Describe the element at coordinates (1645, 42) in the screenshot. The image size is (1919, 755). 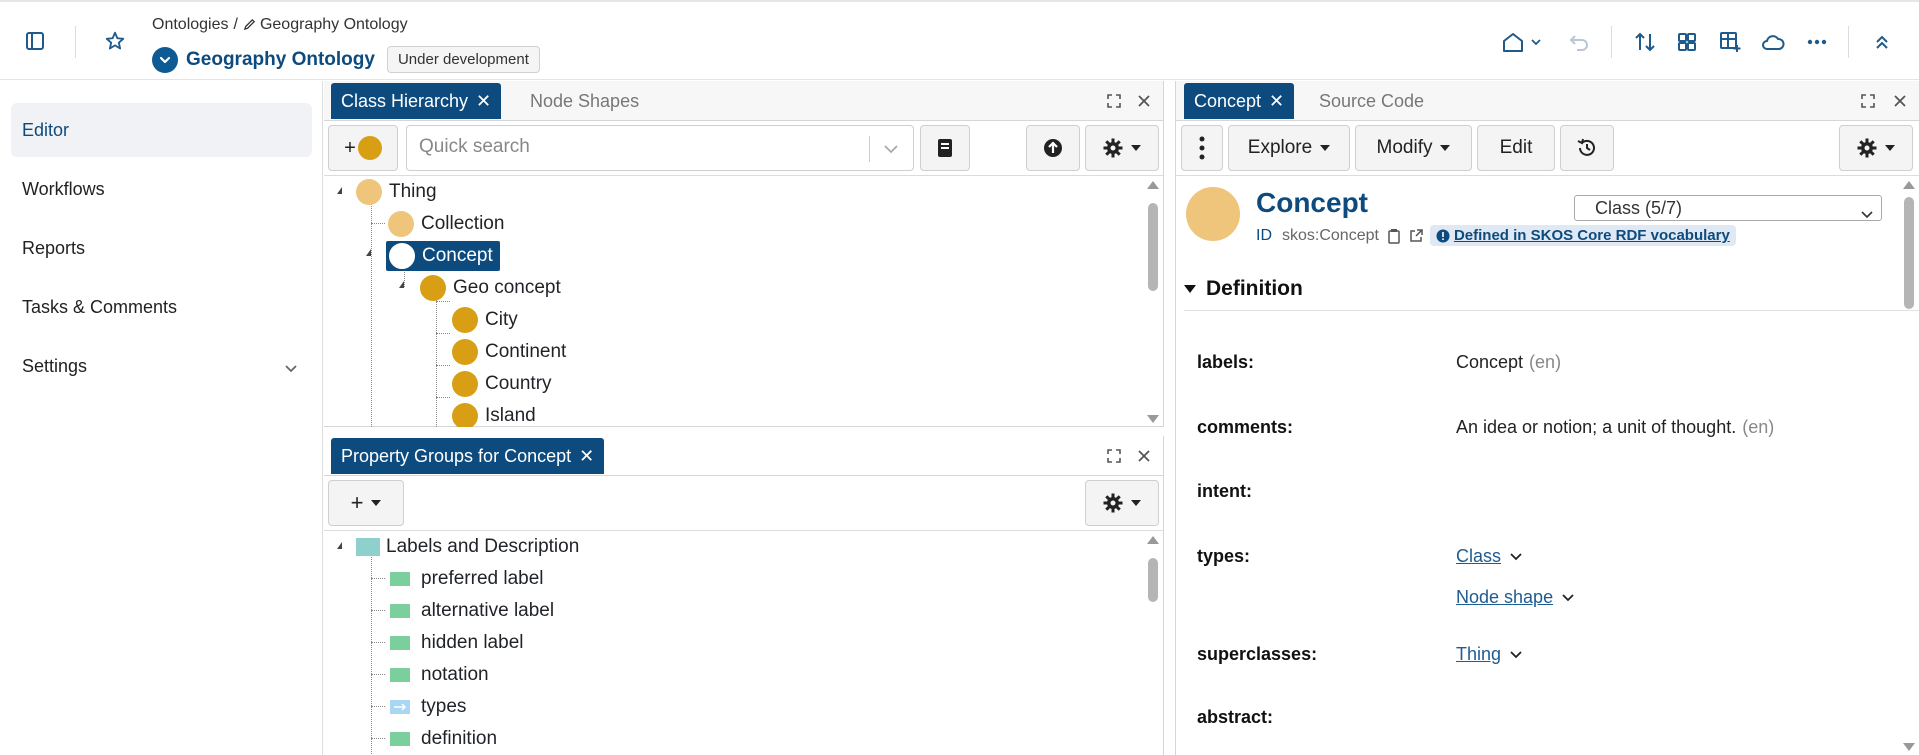
I see `sort-icon` at that location.